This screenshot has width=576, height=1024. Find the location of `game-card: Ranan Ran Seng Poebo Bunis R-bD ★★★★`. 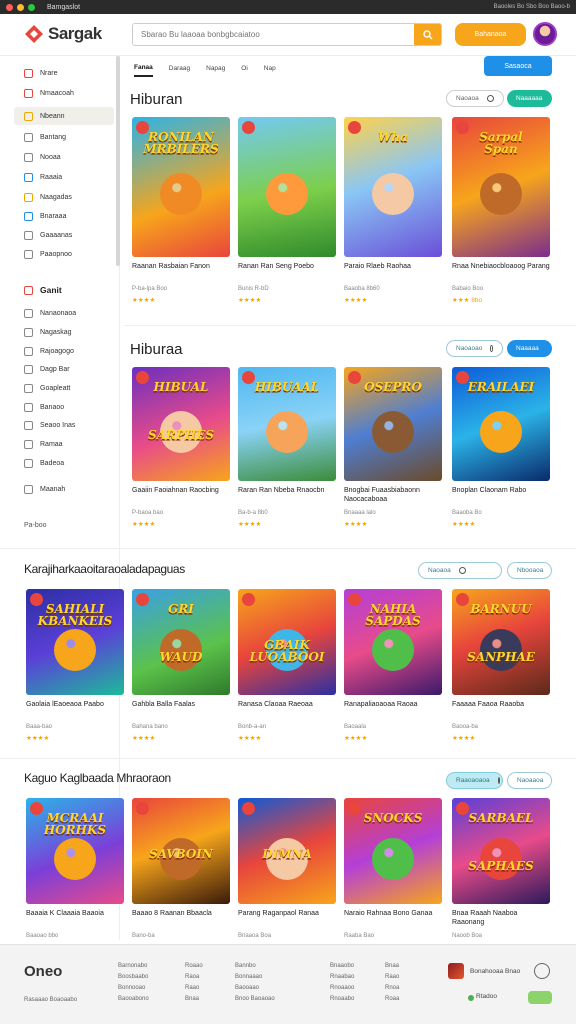

game-card: Ranan Ran Seng Poebo Bunis R-bD ★★★★ is located at coordinates (287, 210).